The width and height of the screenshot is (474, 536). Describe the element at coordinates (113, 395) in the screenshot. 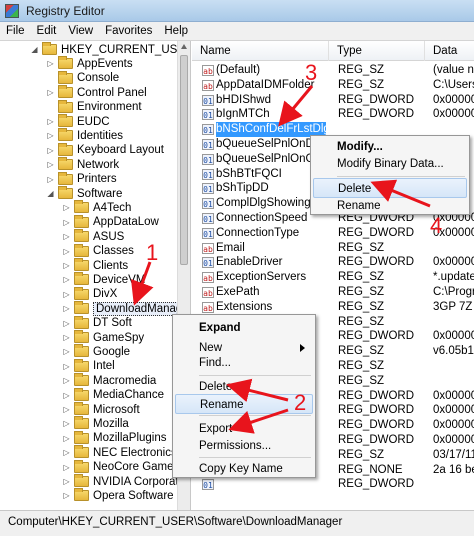

I see `tree-item: ▷ MediaChance` at that location.